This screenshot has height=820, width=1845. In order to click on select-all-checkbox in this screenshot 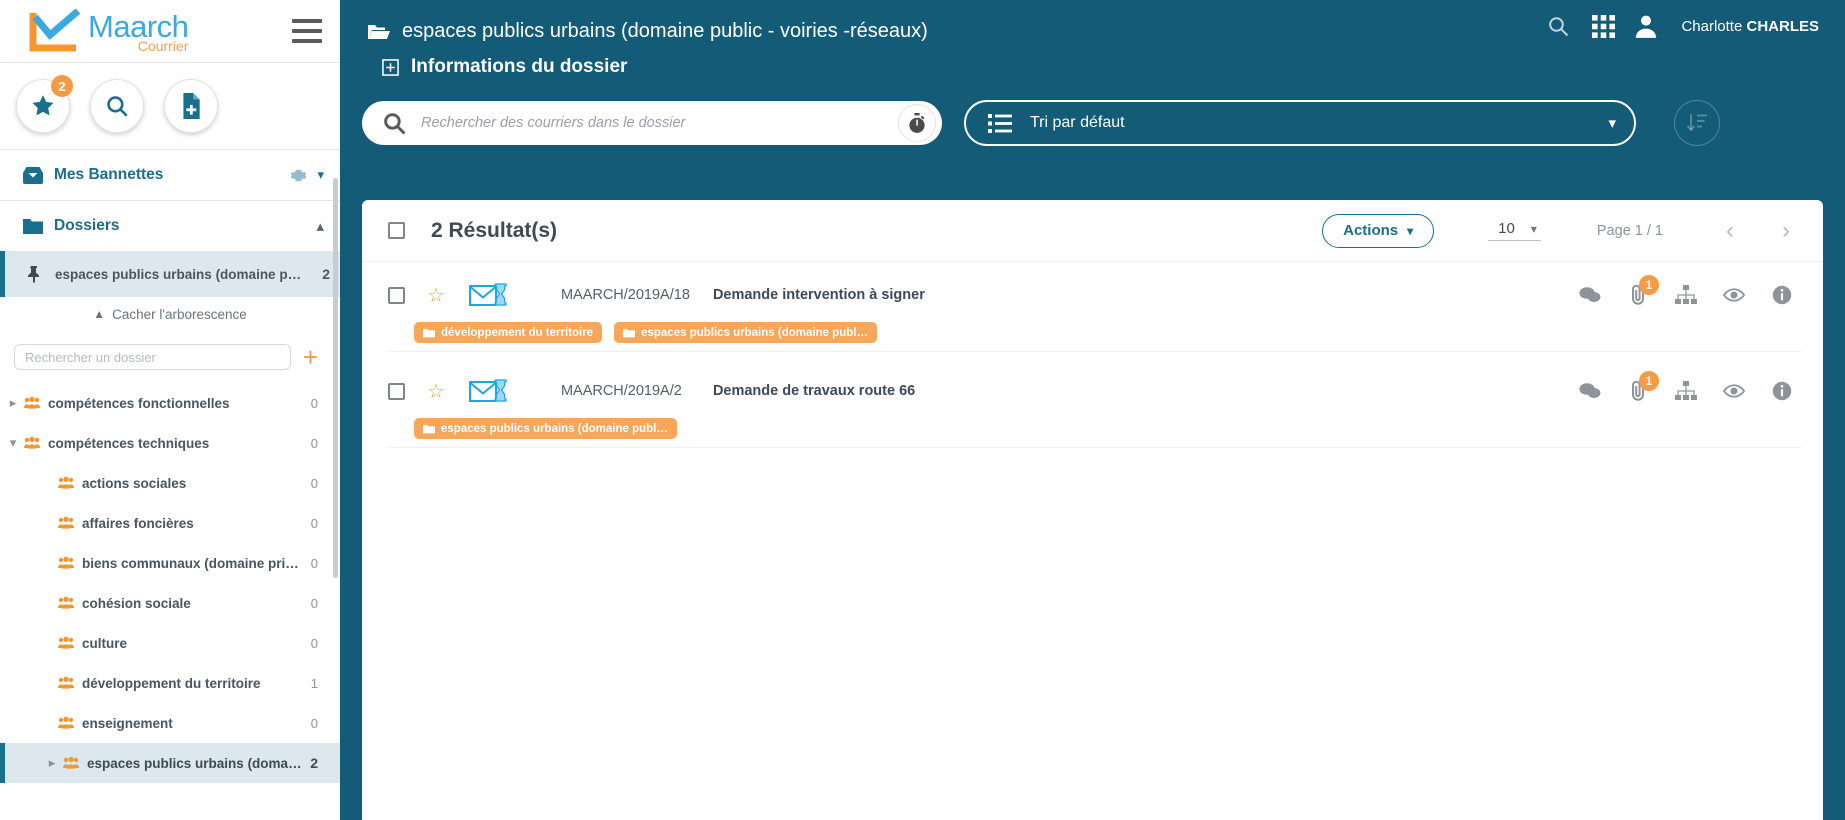, I will do `click(396, 230)`.